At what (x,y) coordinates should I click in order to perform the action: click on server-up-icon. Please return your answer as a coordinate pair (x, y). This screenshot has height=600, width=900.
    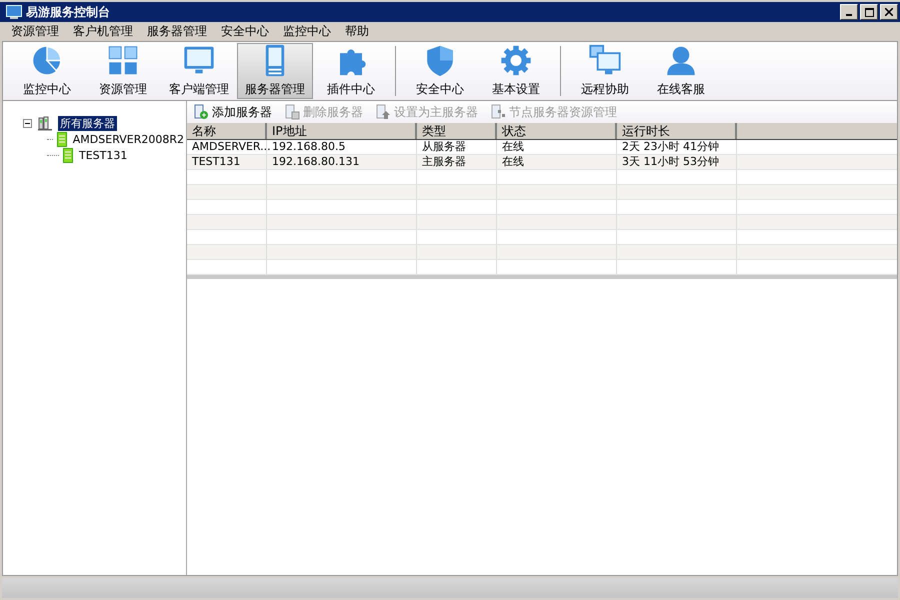
    Looking at the image, I should click on (383, 112).